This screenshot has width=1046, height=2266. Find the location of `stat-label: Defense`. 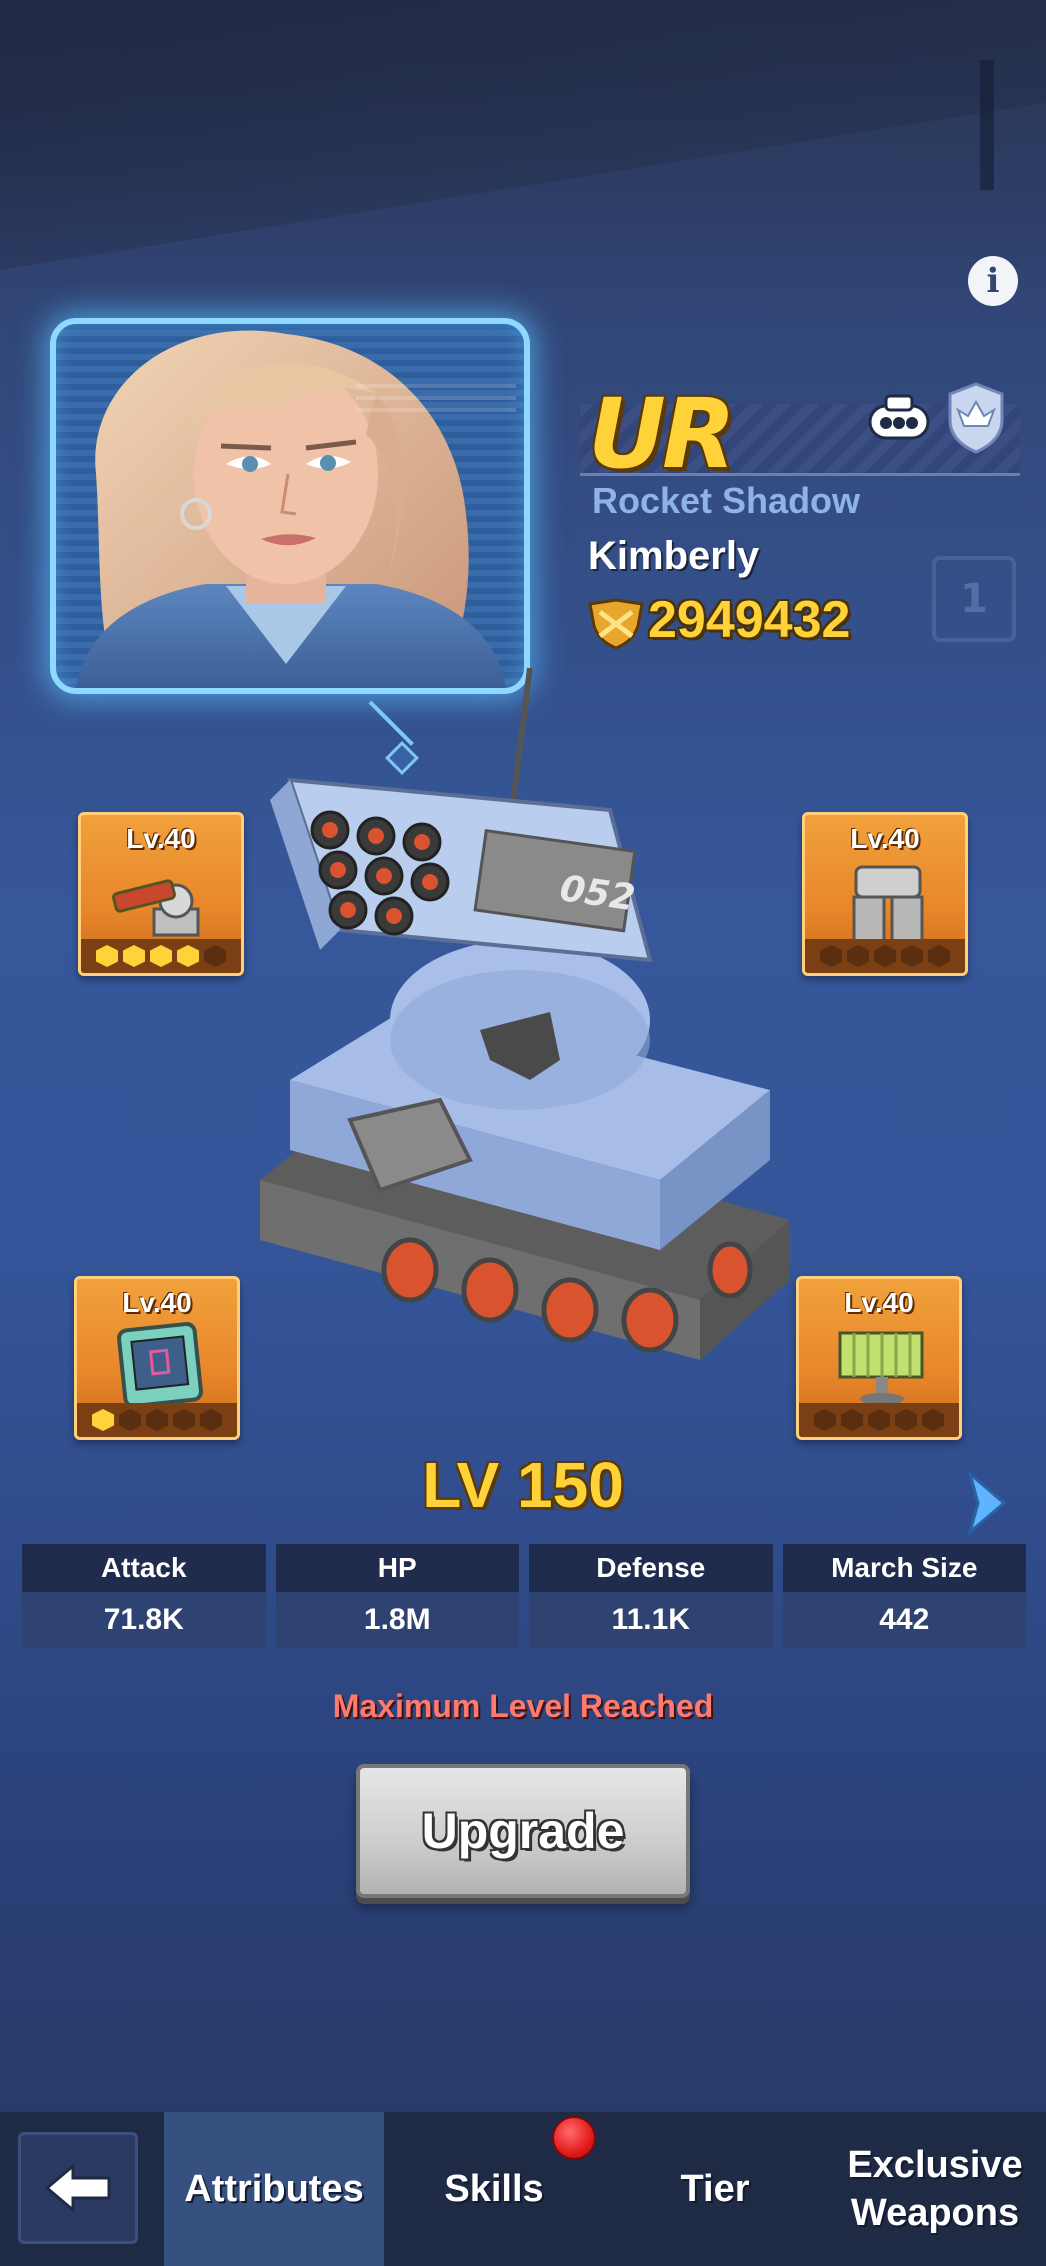

stat-label: Defense is located at coordinates (651, 1568).